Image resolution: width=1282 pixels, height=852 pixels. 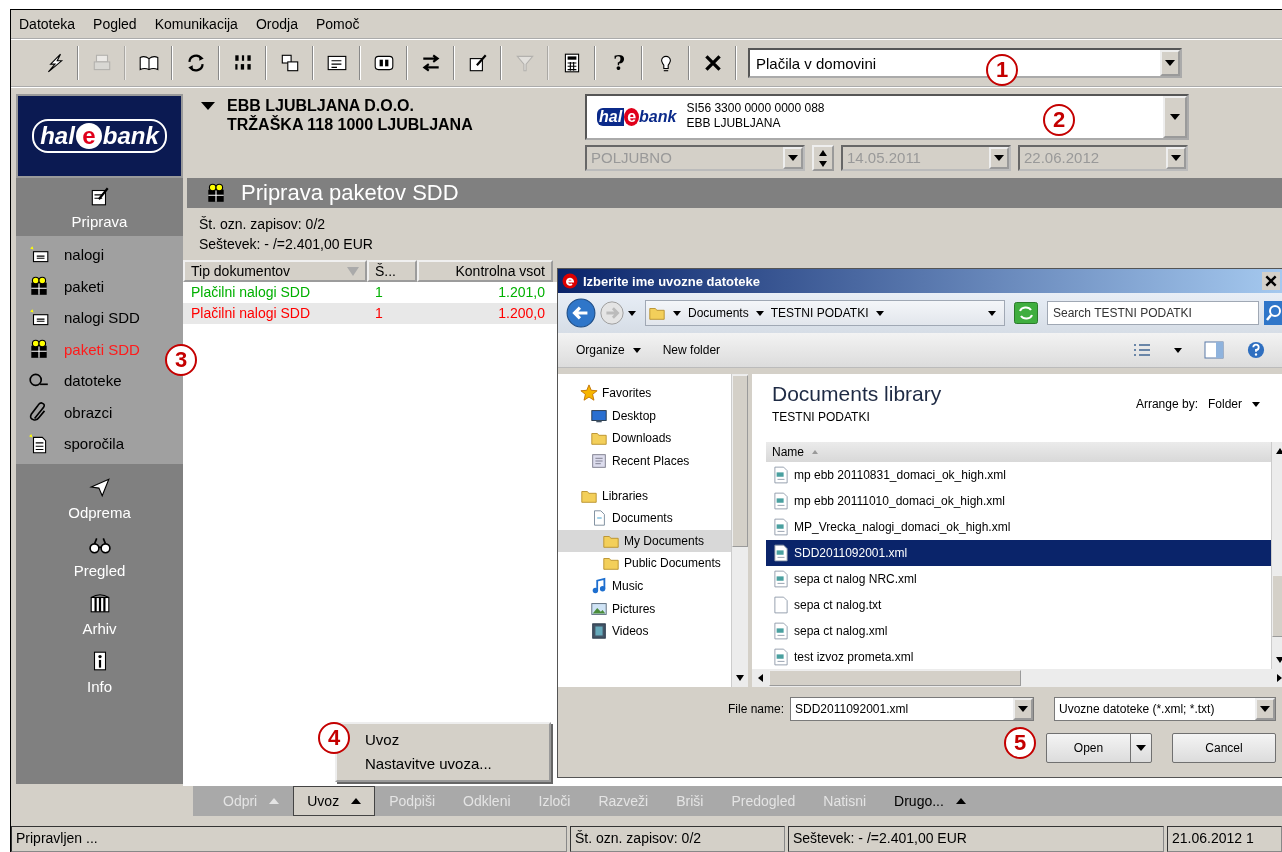 What do you see at coordinates (353, 271) in the screenshot?
I see `sort-icon` at bounding box center [353, 271].